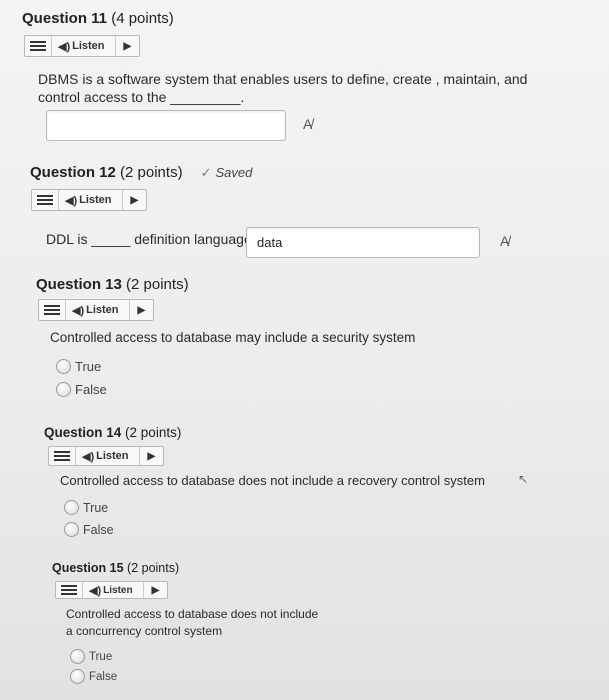 The width and height of the screenshot is (609, 700). I want to click on saved-label: Saved, so click(234, 172).